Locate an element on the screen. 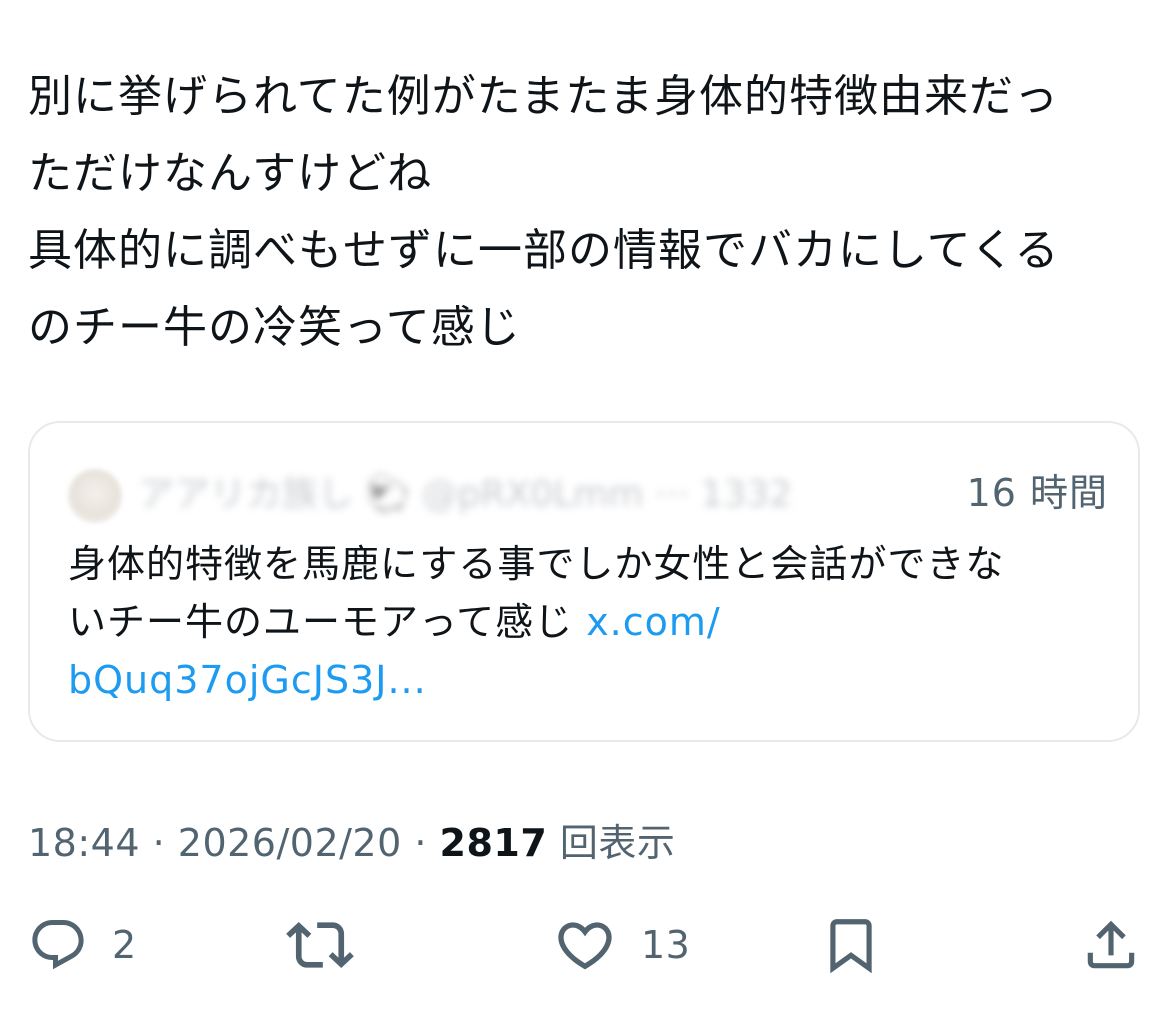  quote-text-line: 身体的特徴を馬鹿にする事でしか女性と会話ができな is located at coordinates (536, 564).